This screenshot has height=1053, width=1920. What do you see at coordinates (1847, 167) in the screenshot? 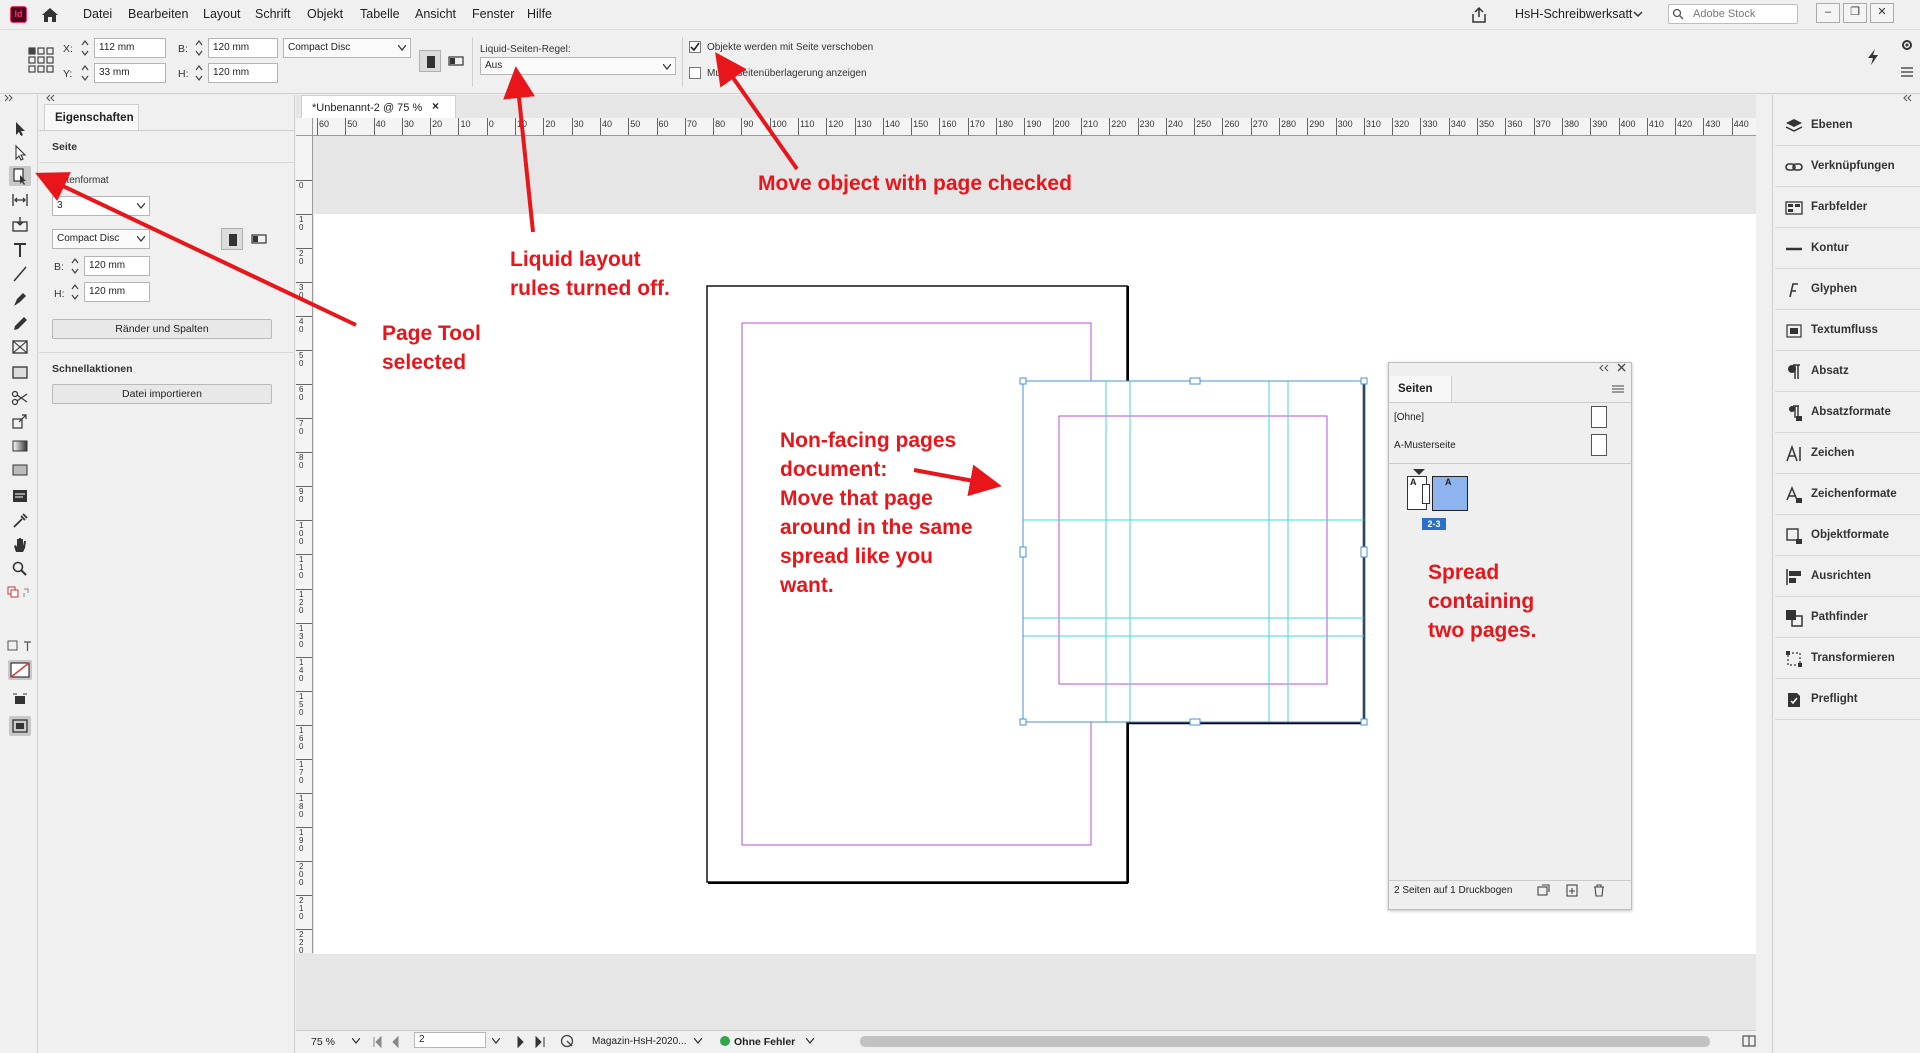
I see `dock-verknuepfungen: Verknüpfungen` at bounding box center [1847, 167].